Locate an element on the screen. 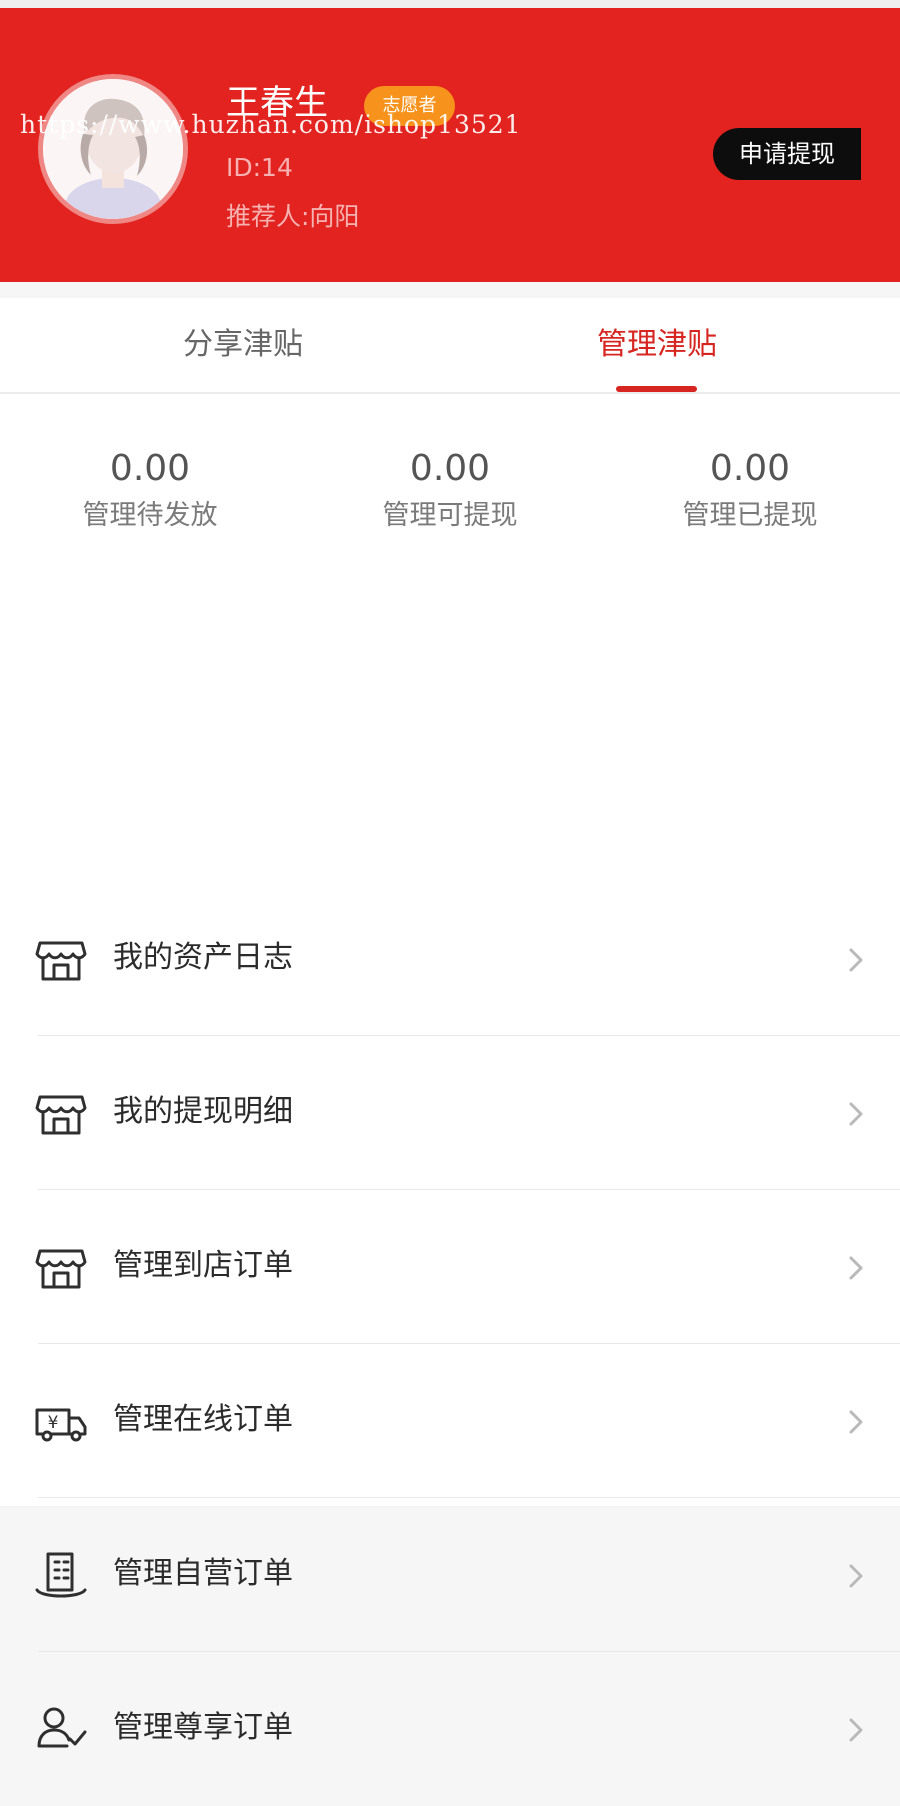 The image size is (900, 1806). menu-item-label: 管理到店订单 is located at coordinates (203, 1265).